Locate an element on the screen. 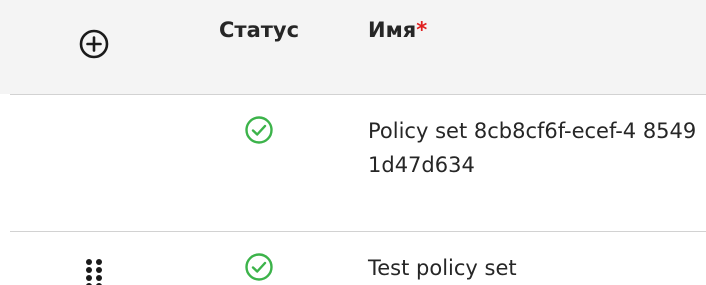 The width and height of the screenshot is (706, 285). column-header-name-label: Имя is located at coordinates (392, 30).